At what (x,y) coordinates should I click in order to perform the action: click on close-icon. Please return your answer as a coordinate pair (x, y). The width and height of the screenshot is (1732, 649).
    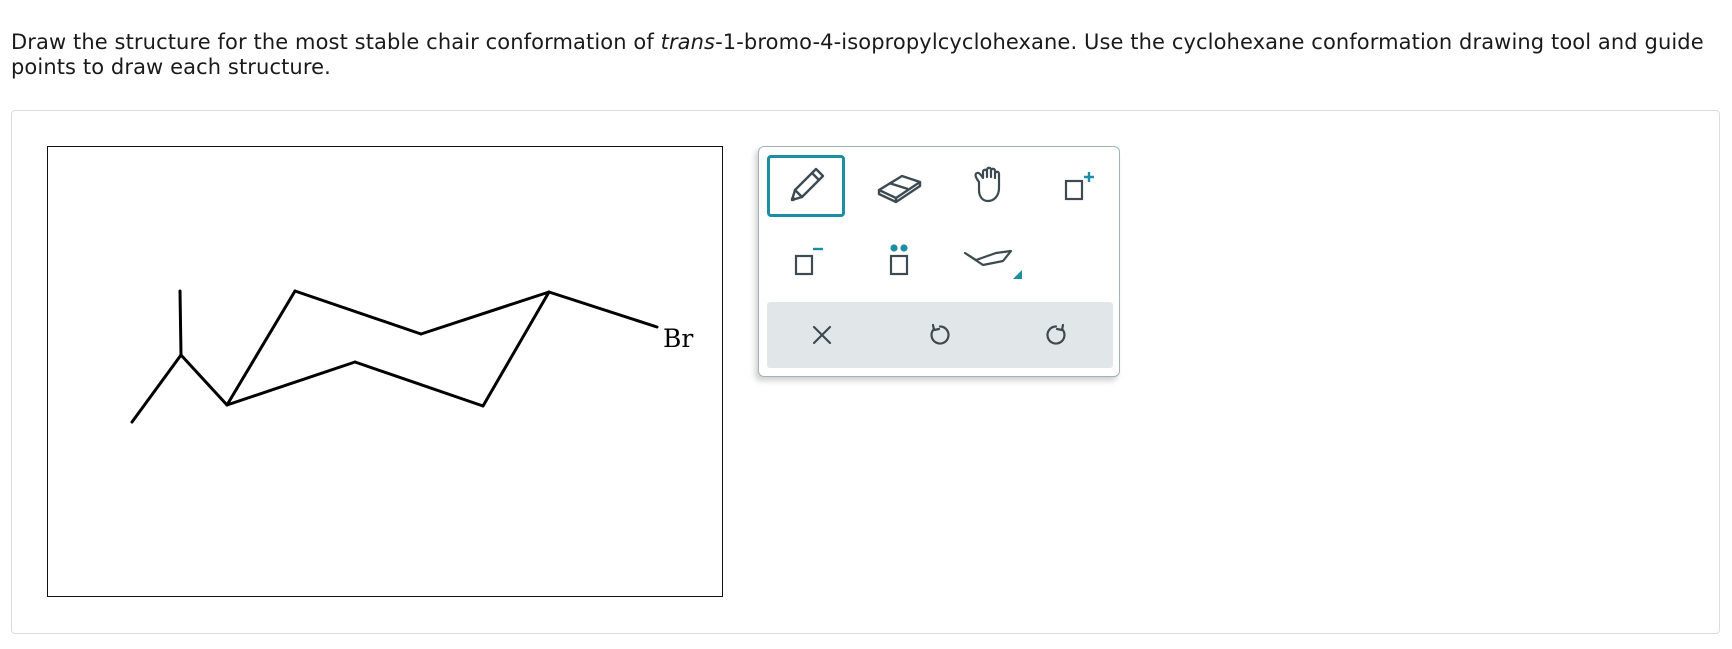
    Looking at the image, I should click on (822, 335).